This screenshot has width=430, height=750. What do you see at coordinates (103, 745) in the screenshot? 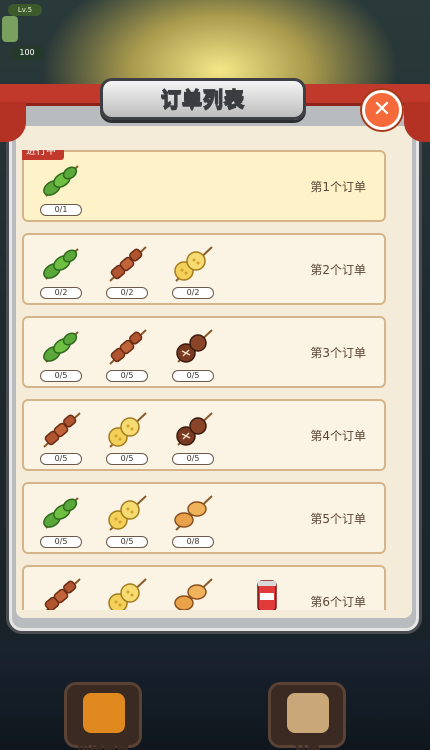
I see `market-build-label: 市场建造` at bounding box center [103, 745].